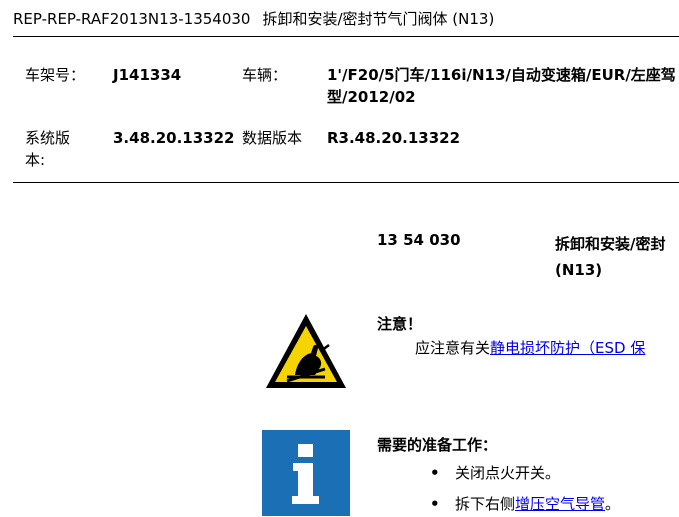  I want to click on preparation-title: 需要的准备工作：, so click(437, 445).